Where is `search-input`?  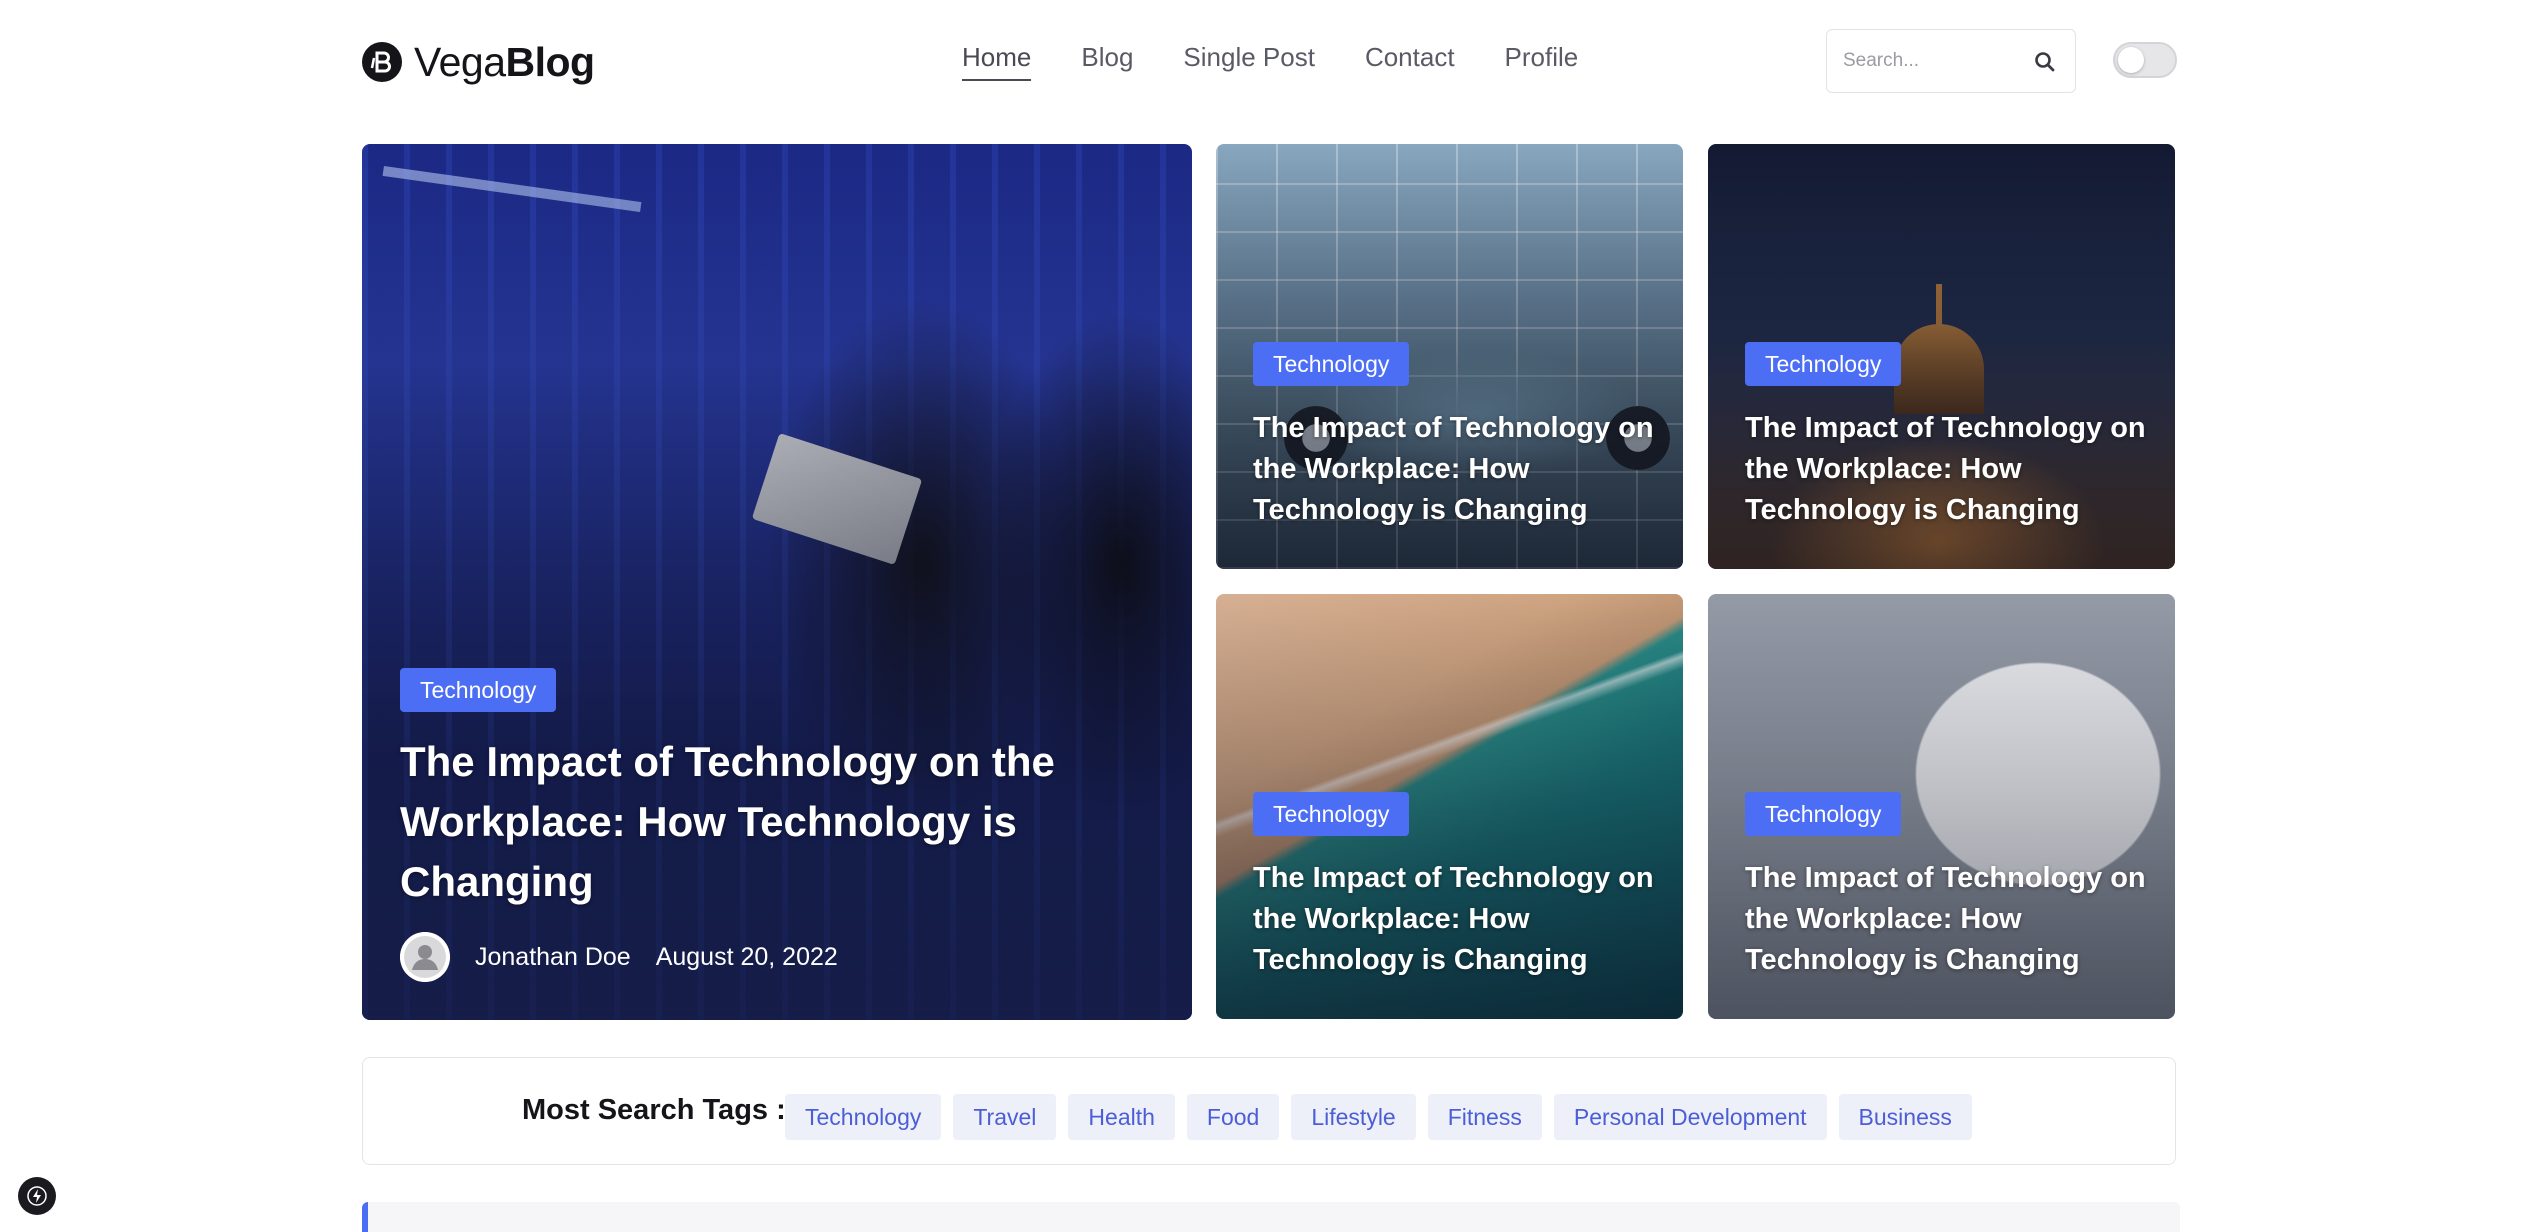
search-input is located at coordinates (1938, 61).